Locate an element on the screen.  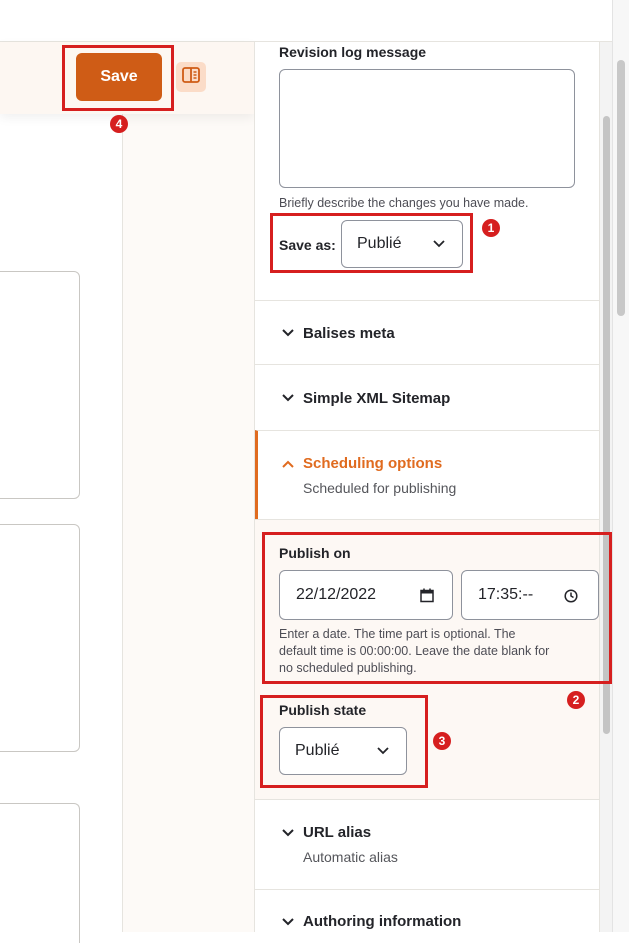
sidebar-toggle-icon is located at coordinates (191, 77).